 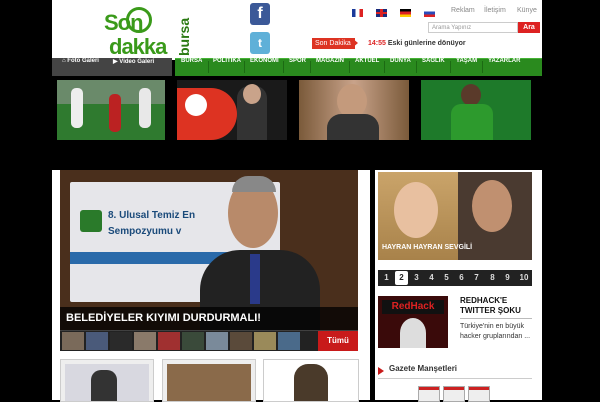 What do you see at coordinates (355, 43) in the screenshot?
I see `breaking-arrow-icon` at bounding box center [355, 43].